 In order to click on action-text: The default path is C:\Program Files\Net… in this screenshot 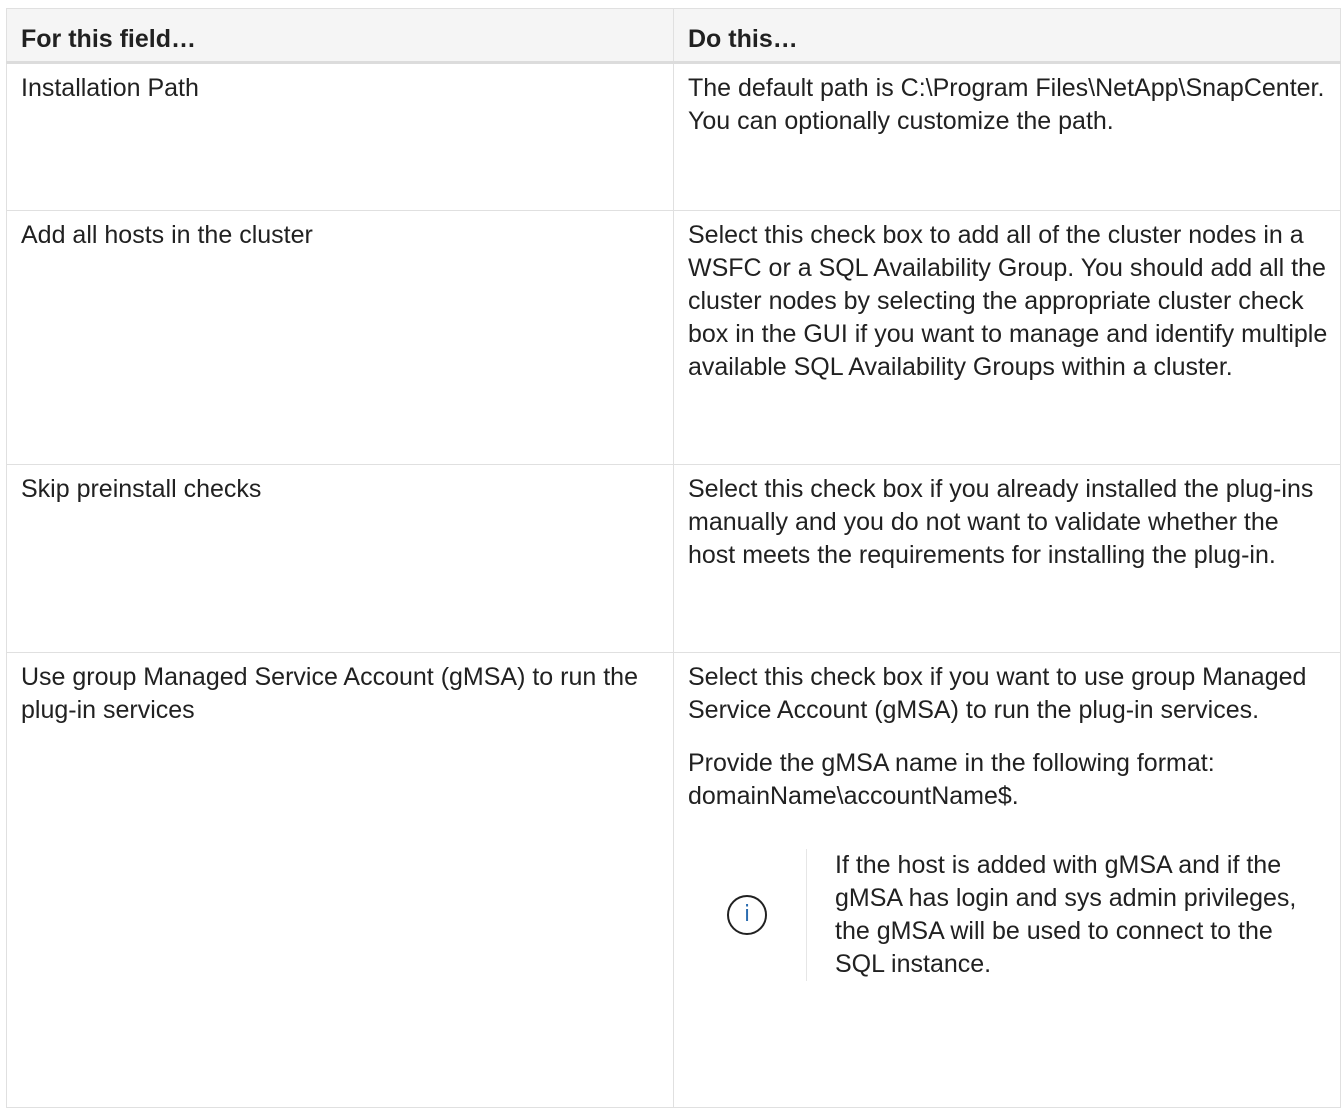, I will do `click(1006, 104)`.